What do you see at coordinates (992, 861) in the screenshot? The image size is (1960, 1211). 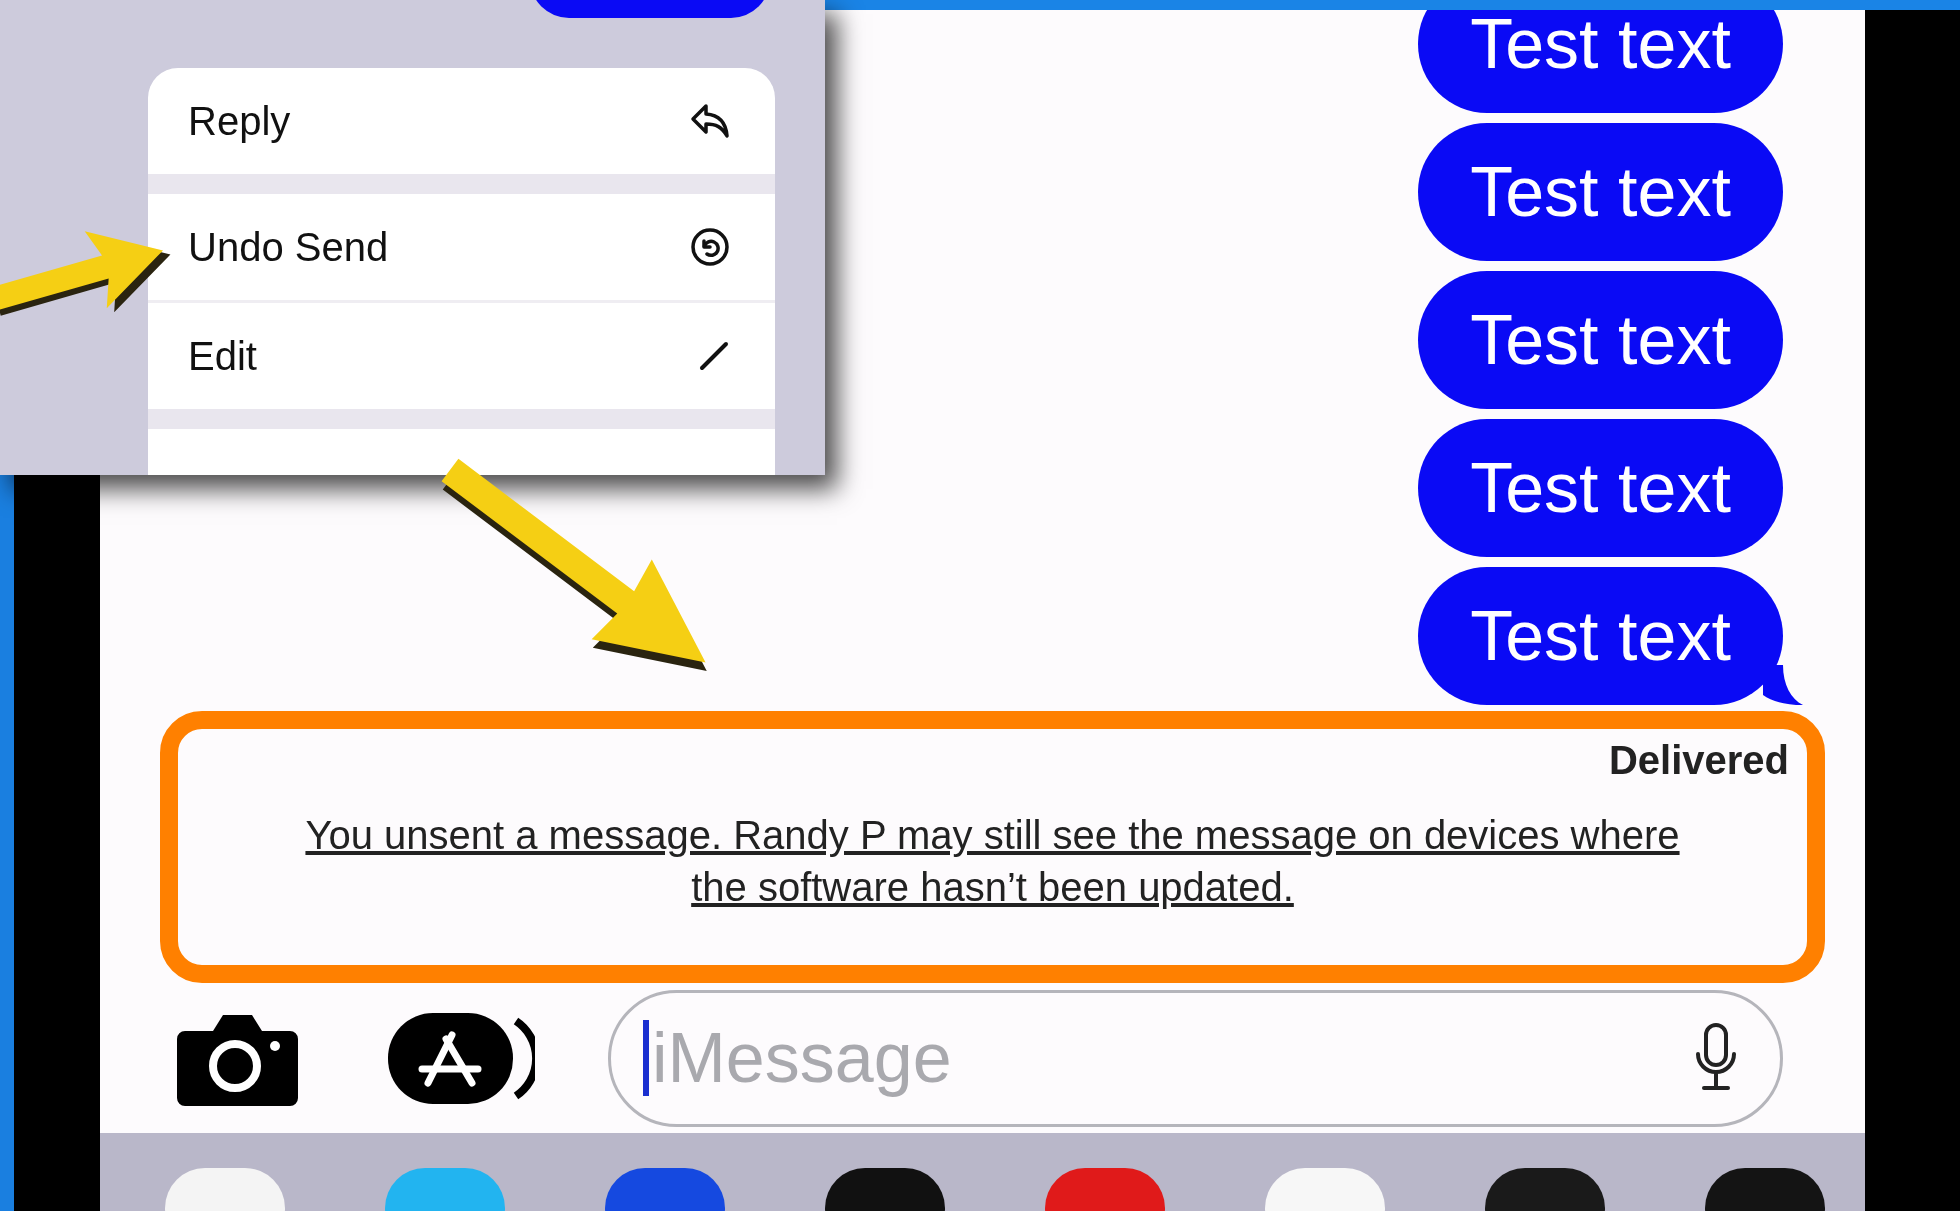 I see `unsent-notice: You unsent a message. Randy P may still see the message on devices where the software hasn’t been updated.` at bounding box center [992, 861].